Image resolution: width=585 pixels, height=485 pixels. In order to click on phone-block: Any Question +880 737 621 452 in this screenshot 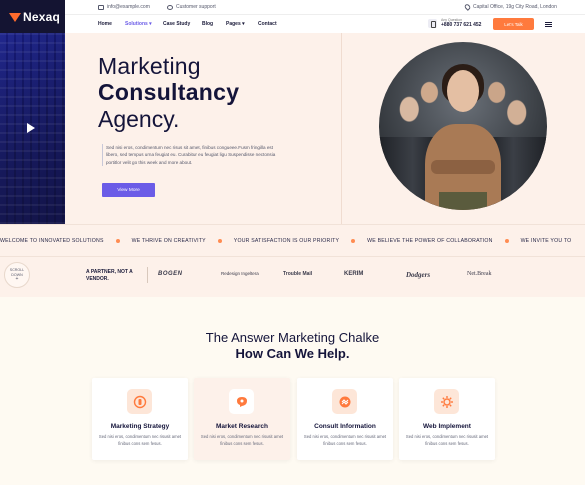, I will do `click(454, 23)`.